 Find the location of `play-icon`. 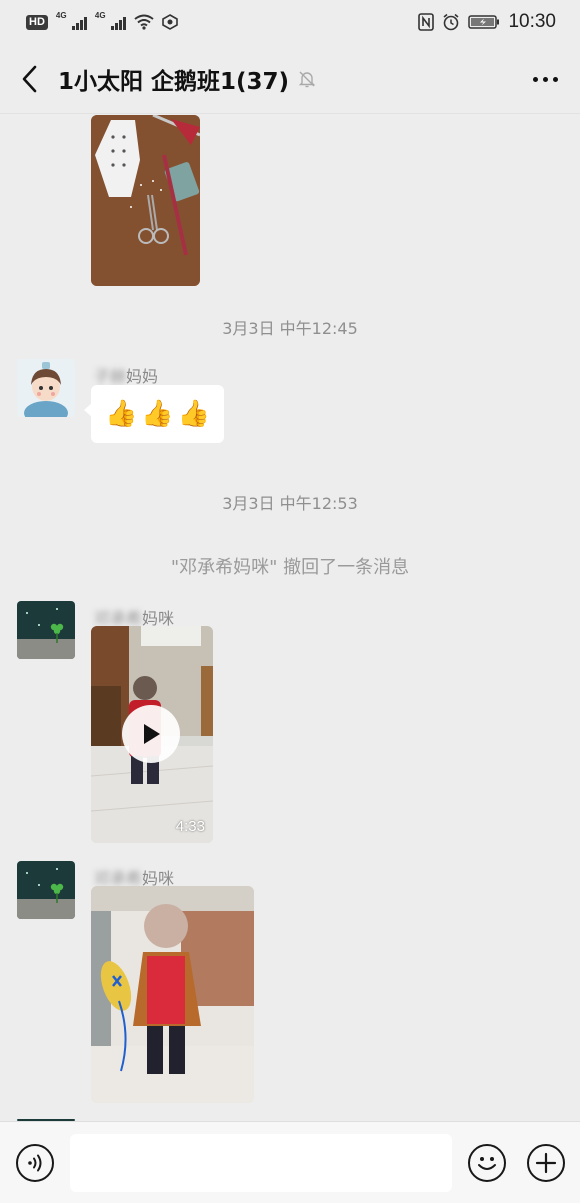

play-icon is located at coordinates (152, 734).